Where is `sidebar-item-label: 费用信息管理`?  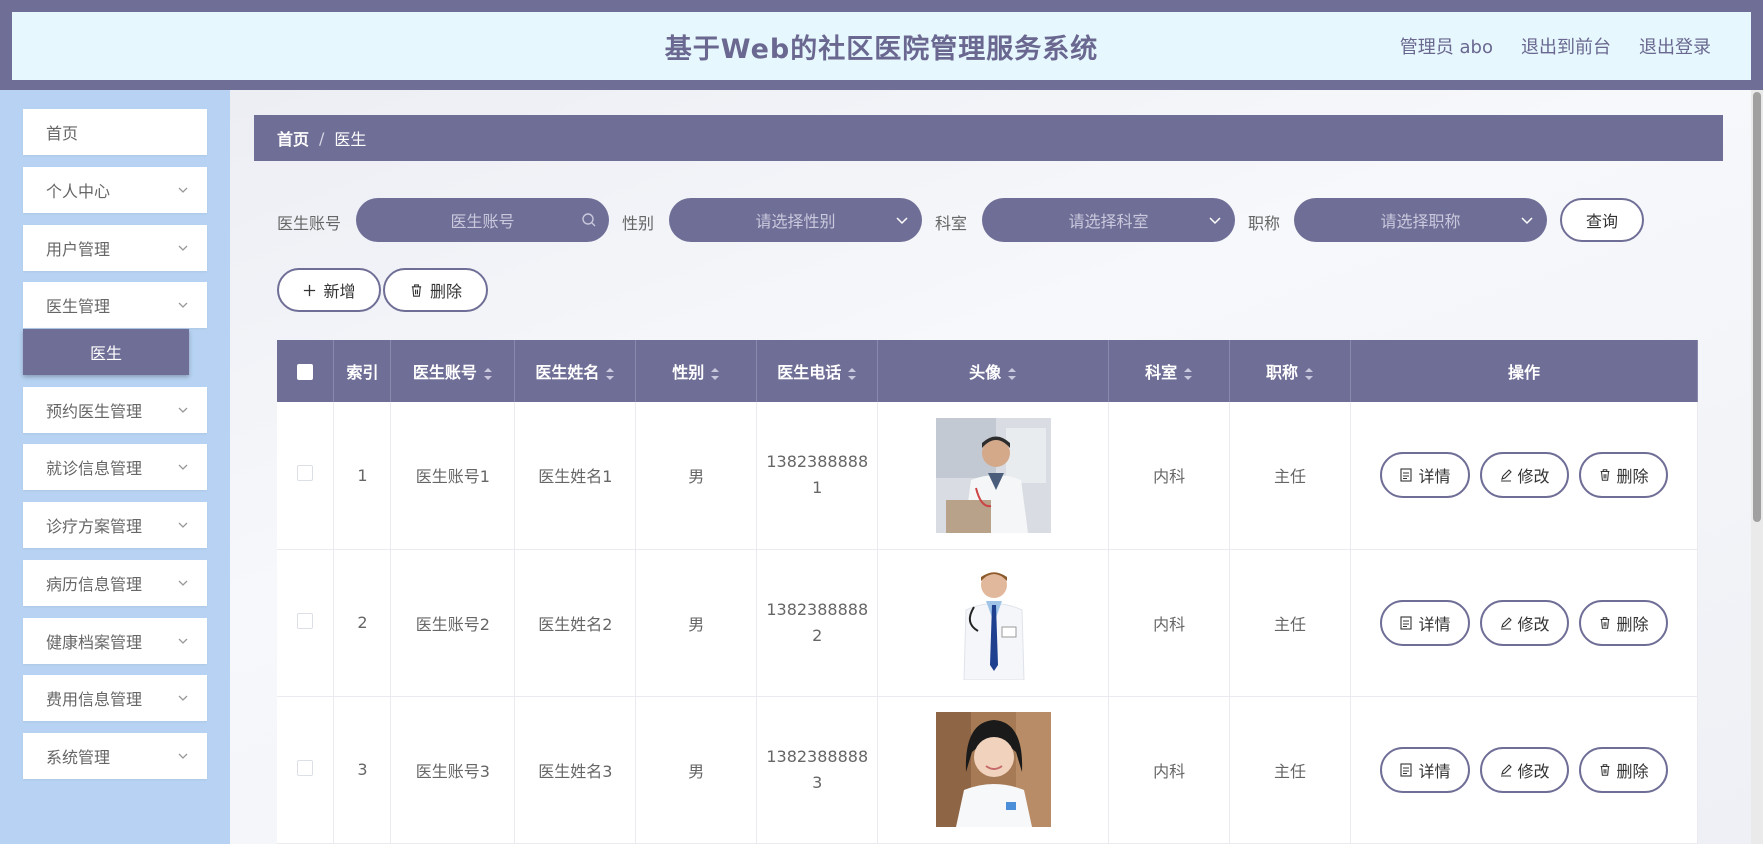
sidebar-item-label: 费用信息管理 is located at coordinates (94, 699).